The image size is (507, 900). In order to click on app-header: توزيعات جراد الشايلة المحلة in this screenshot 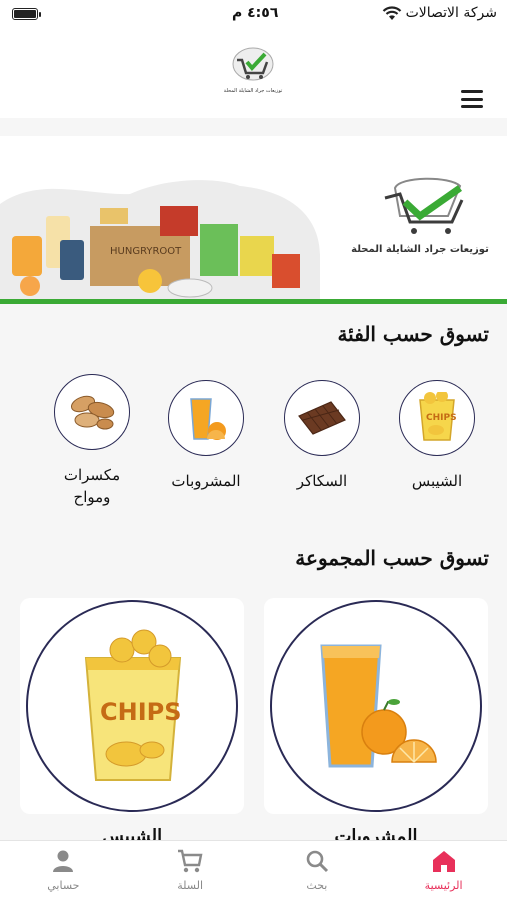, I will do `click(253, 74)`.